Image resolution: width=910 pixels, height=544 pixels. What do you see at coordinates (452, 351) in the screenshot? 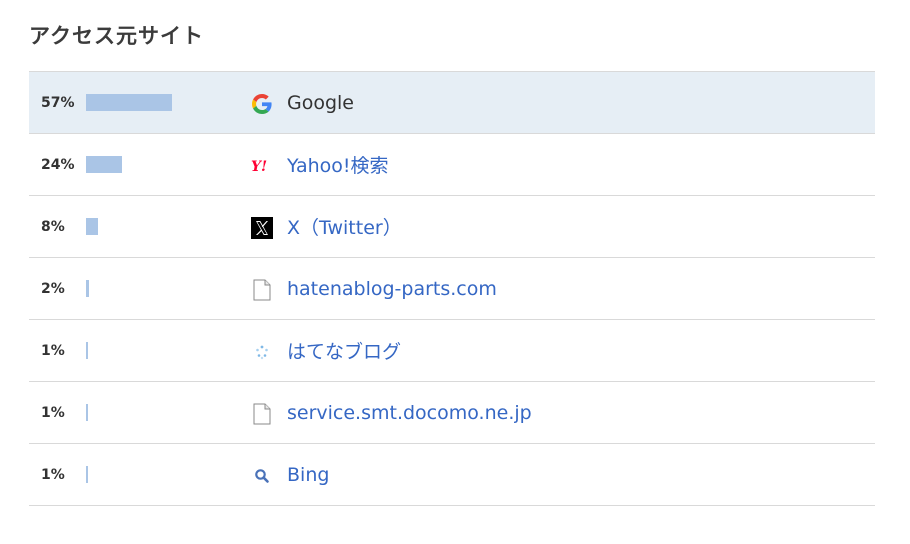
I see `table-row: 1% はてなブログ` at bounding box center [452, 351].